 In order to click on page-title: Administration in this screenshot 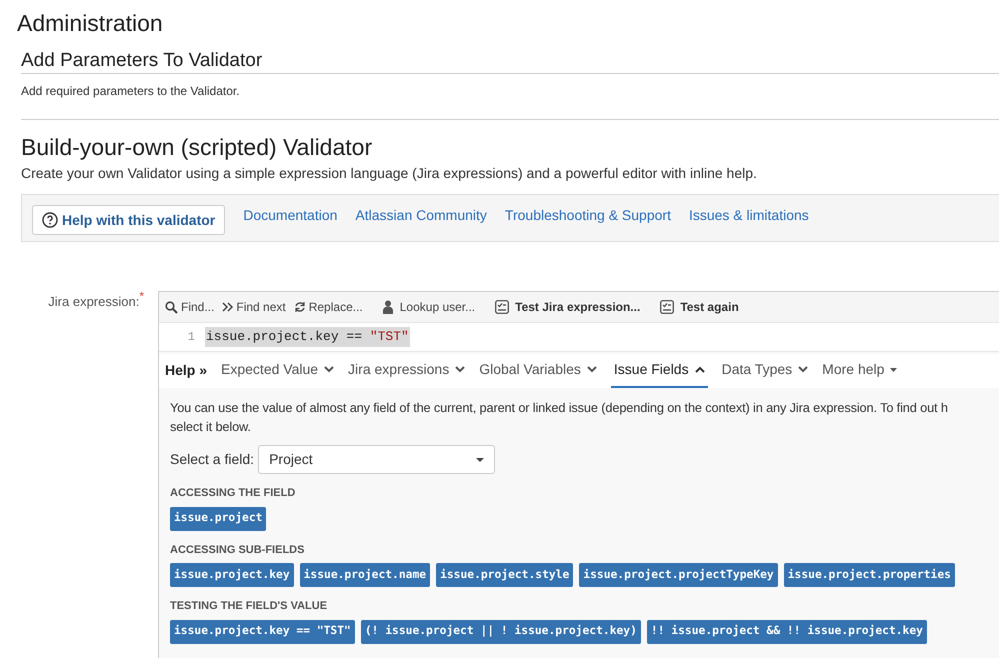, I will do `click(90, 23)`.